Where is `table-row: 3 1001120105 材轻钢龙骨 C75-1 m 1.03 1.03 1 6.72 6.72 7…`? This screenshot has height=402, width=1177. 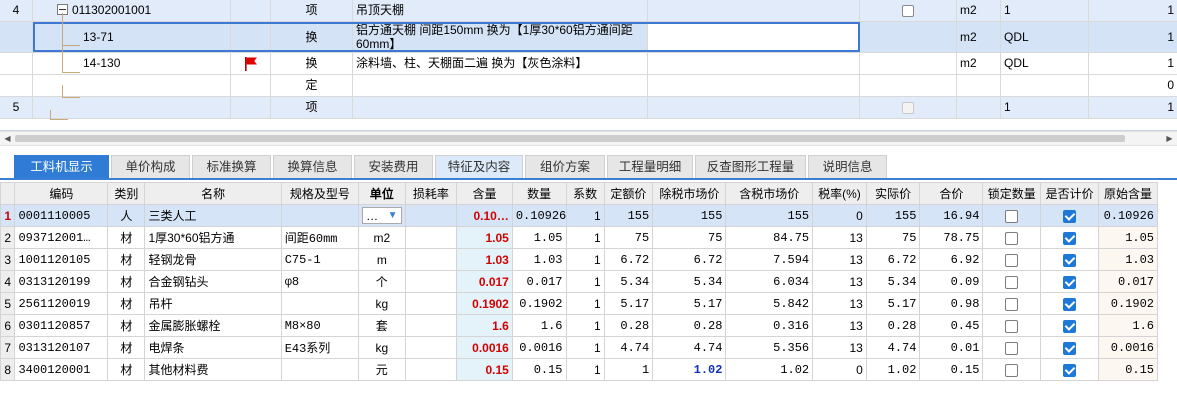 table-row: 3 1001120105 材轻钢龙骨 C75-1 m 1.03 1.03 1 6.72 6.72 7… is located at coordinates (579, 259).